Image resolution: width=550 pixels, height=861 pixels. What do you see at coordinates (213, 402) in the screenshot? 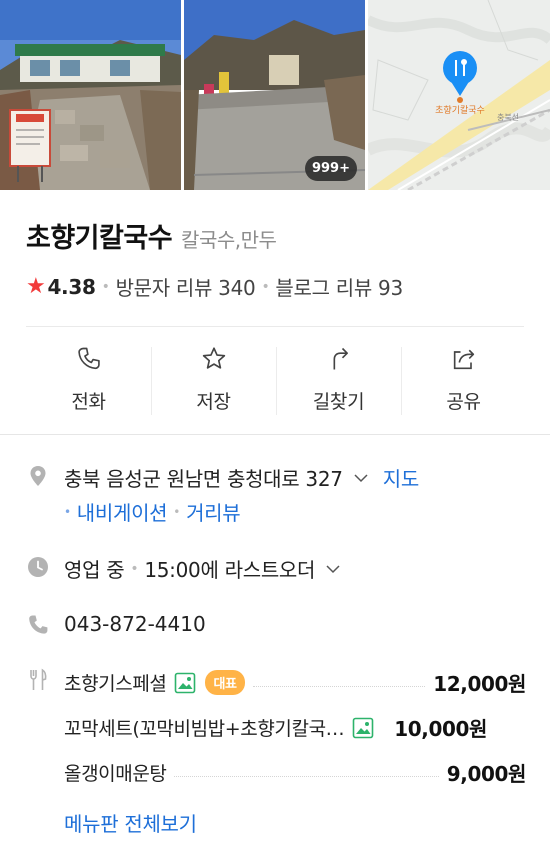
I see `save-button-label: 저장` at bounding box center [213, 402].